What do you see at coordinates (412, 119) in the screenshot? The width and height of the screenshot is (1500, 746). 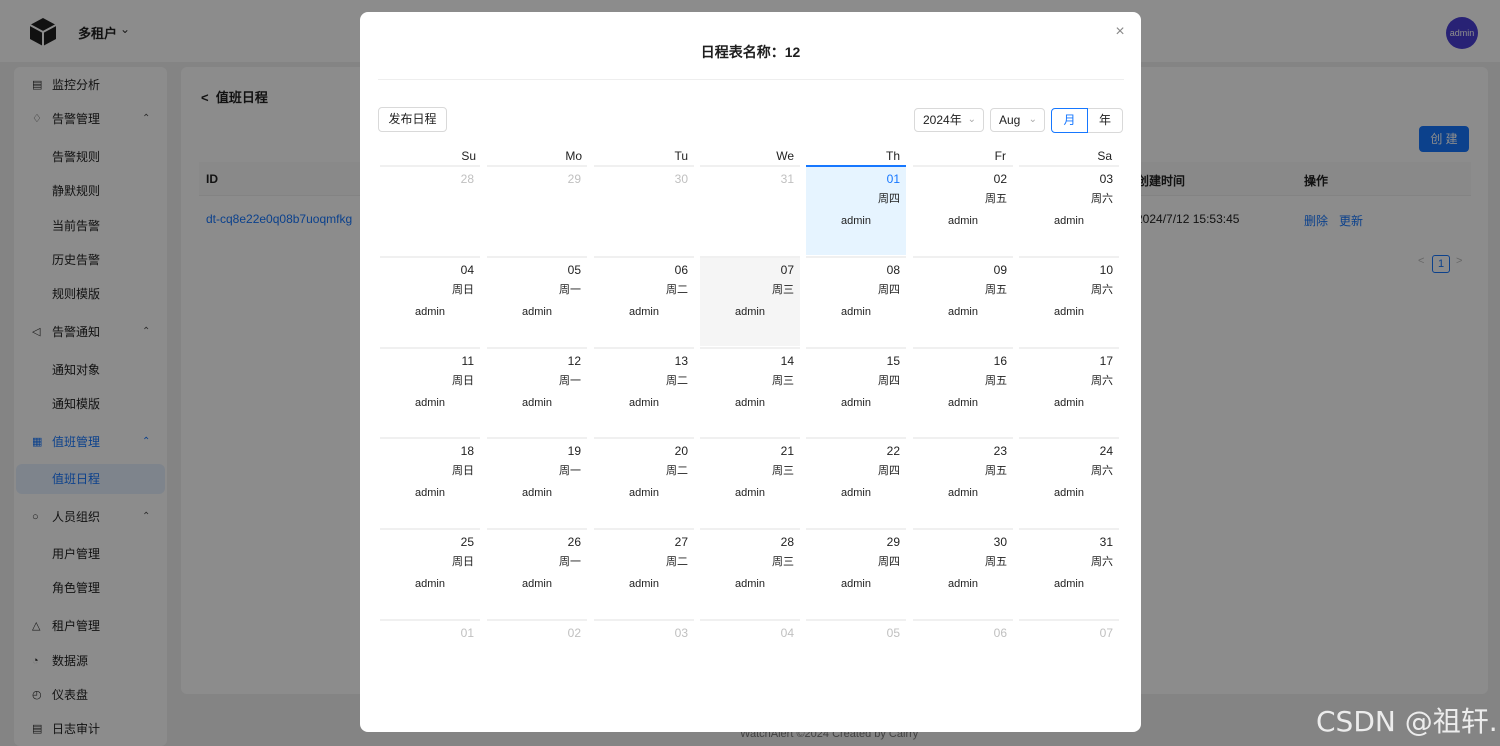 I see `publish-schedule-button: 发布日程` at bounding box center [412, 119].